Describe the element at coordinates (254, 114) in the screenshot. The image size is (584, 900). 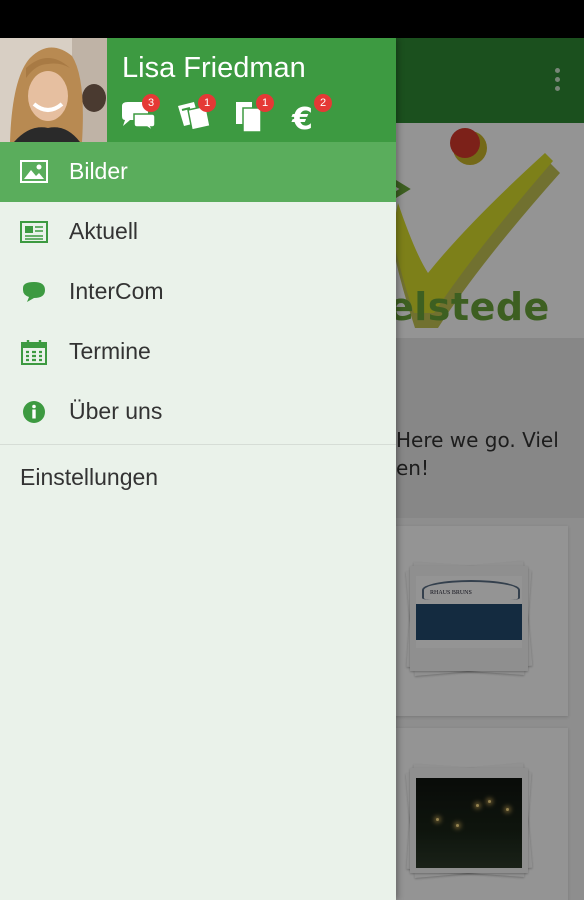
I see `documents-badge-button: 1` at that location.